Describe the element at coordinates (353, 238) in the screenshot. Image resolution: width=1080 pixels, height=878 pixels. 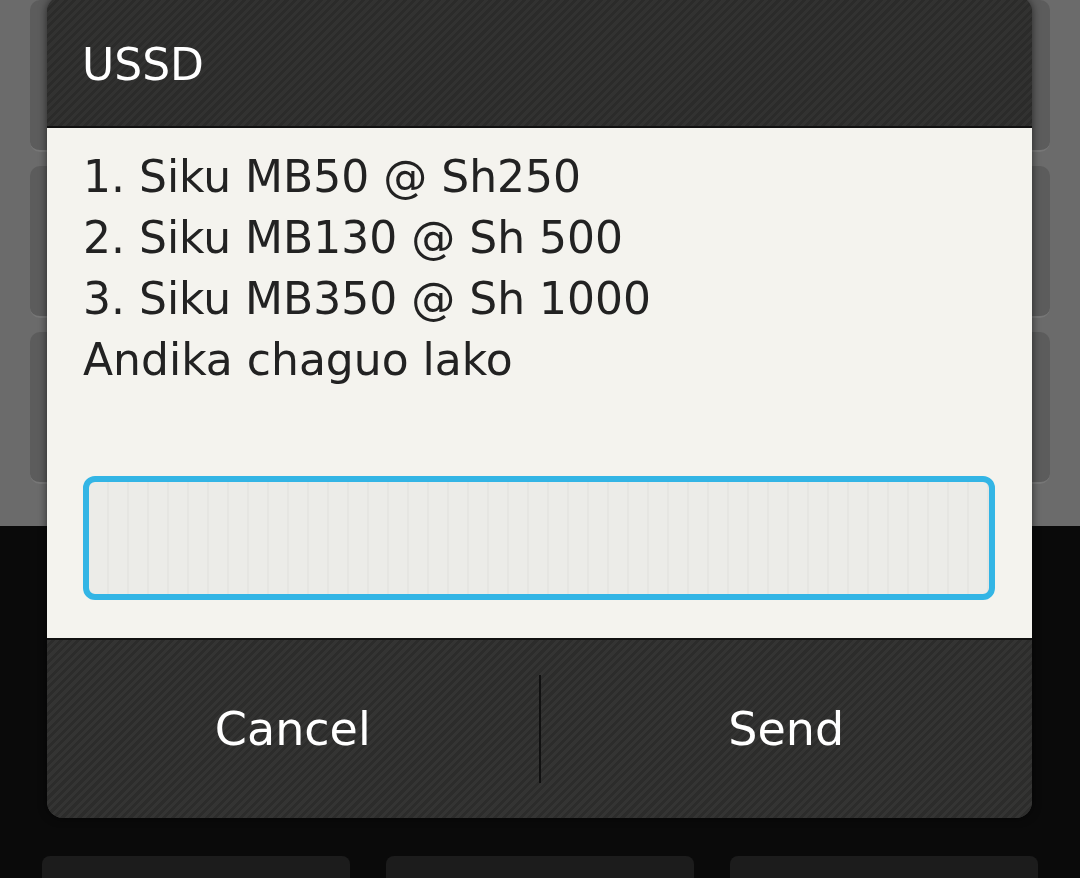
I see `message-text: 2. Siku MB130 @ Sh 500` at that location.